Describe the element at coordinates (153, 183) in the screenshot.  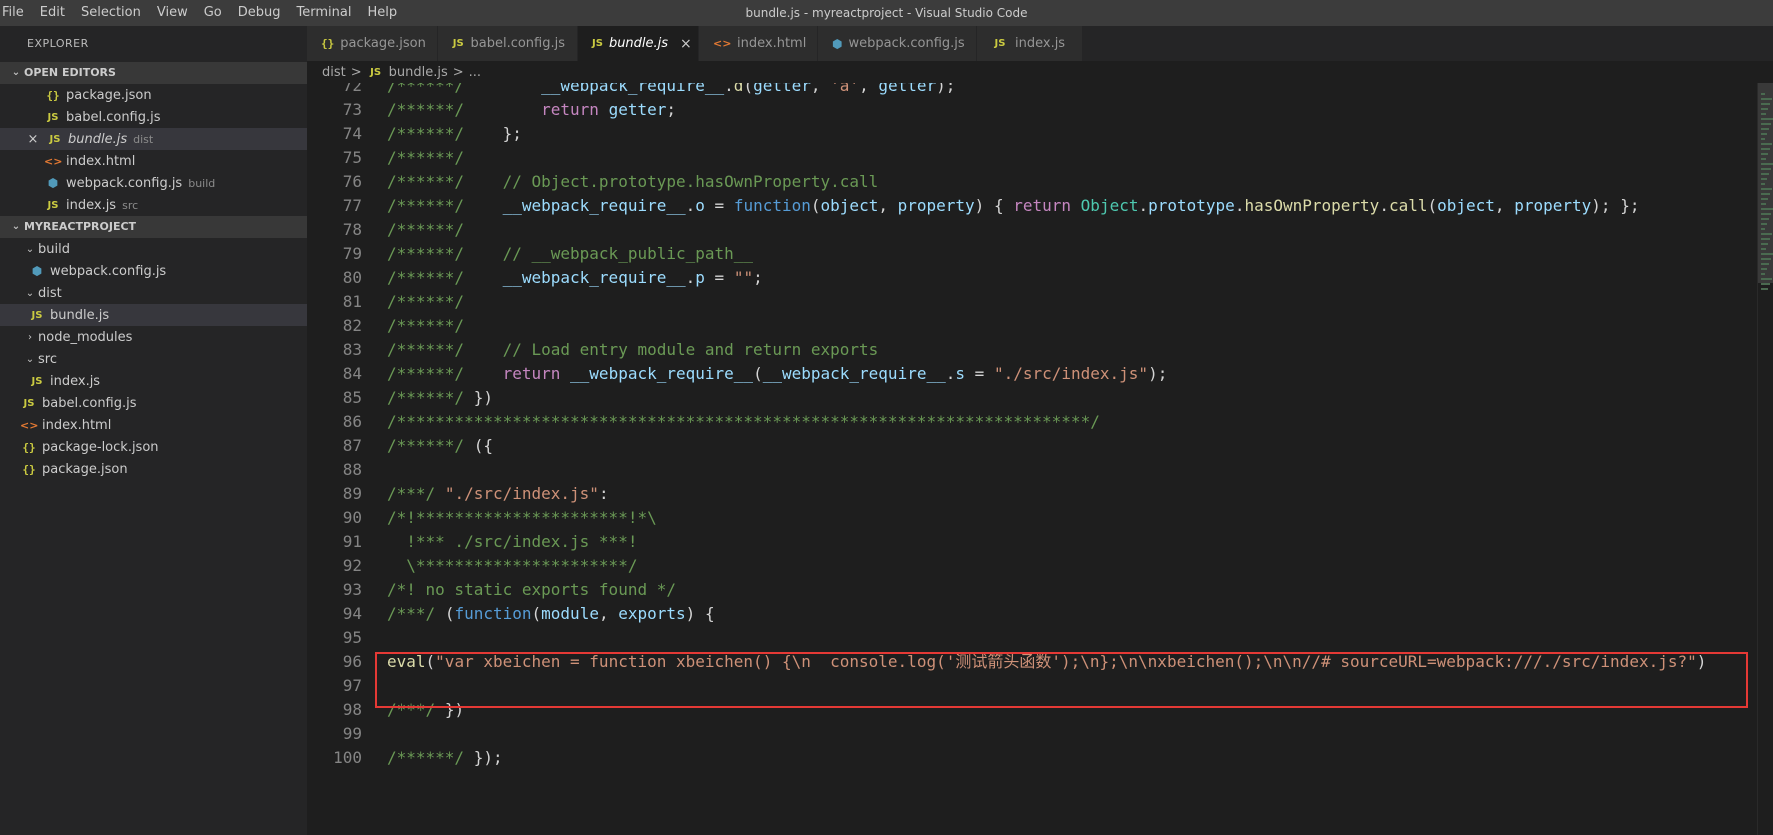
I see `open-editor-webpack-config: ⬢ webpack.config.js build` at that location.